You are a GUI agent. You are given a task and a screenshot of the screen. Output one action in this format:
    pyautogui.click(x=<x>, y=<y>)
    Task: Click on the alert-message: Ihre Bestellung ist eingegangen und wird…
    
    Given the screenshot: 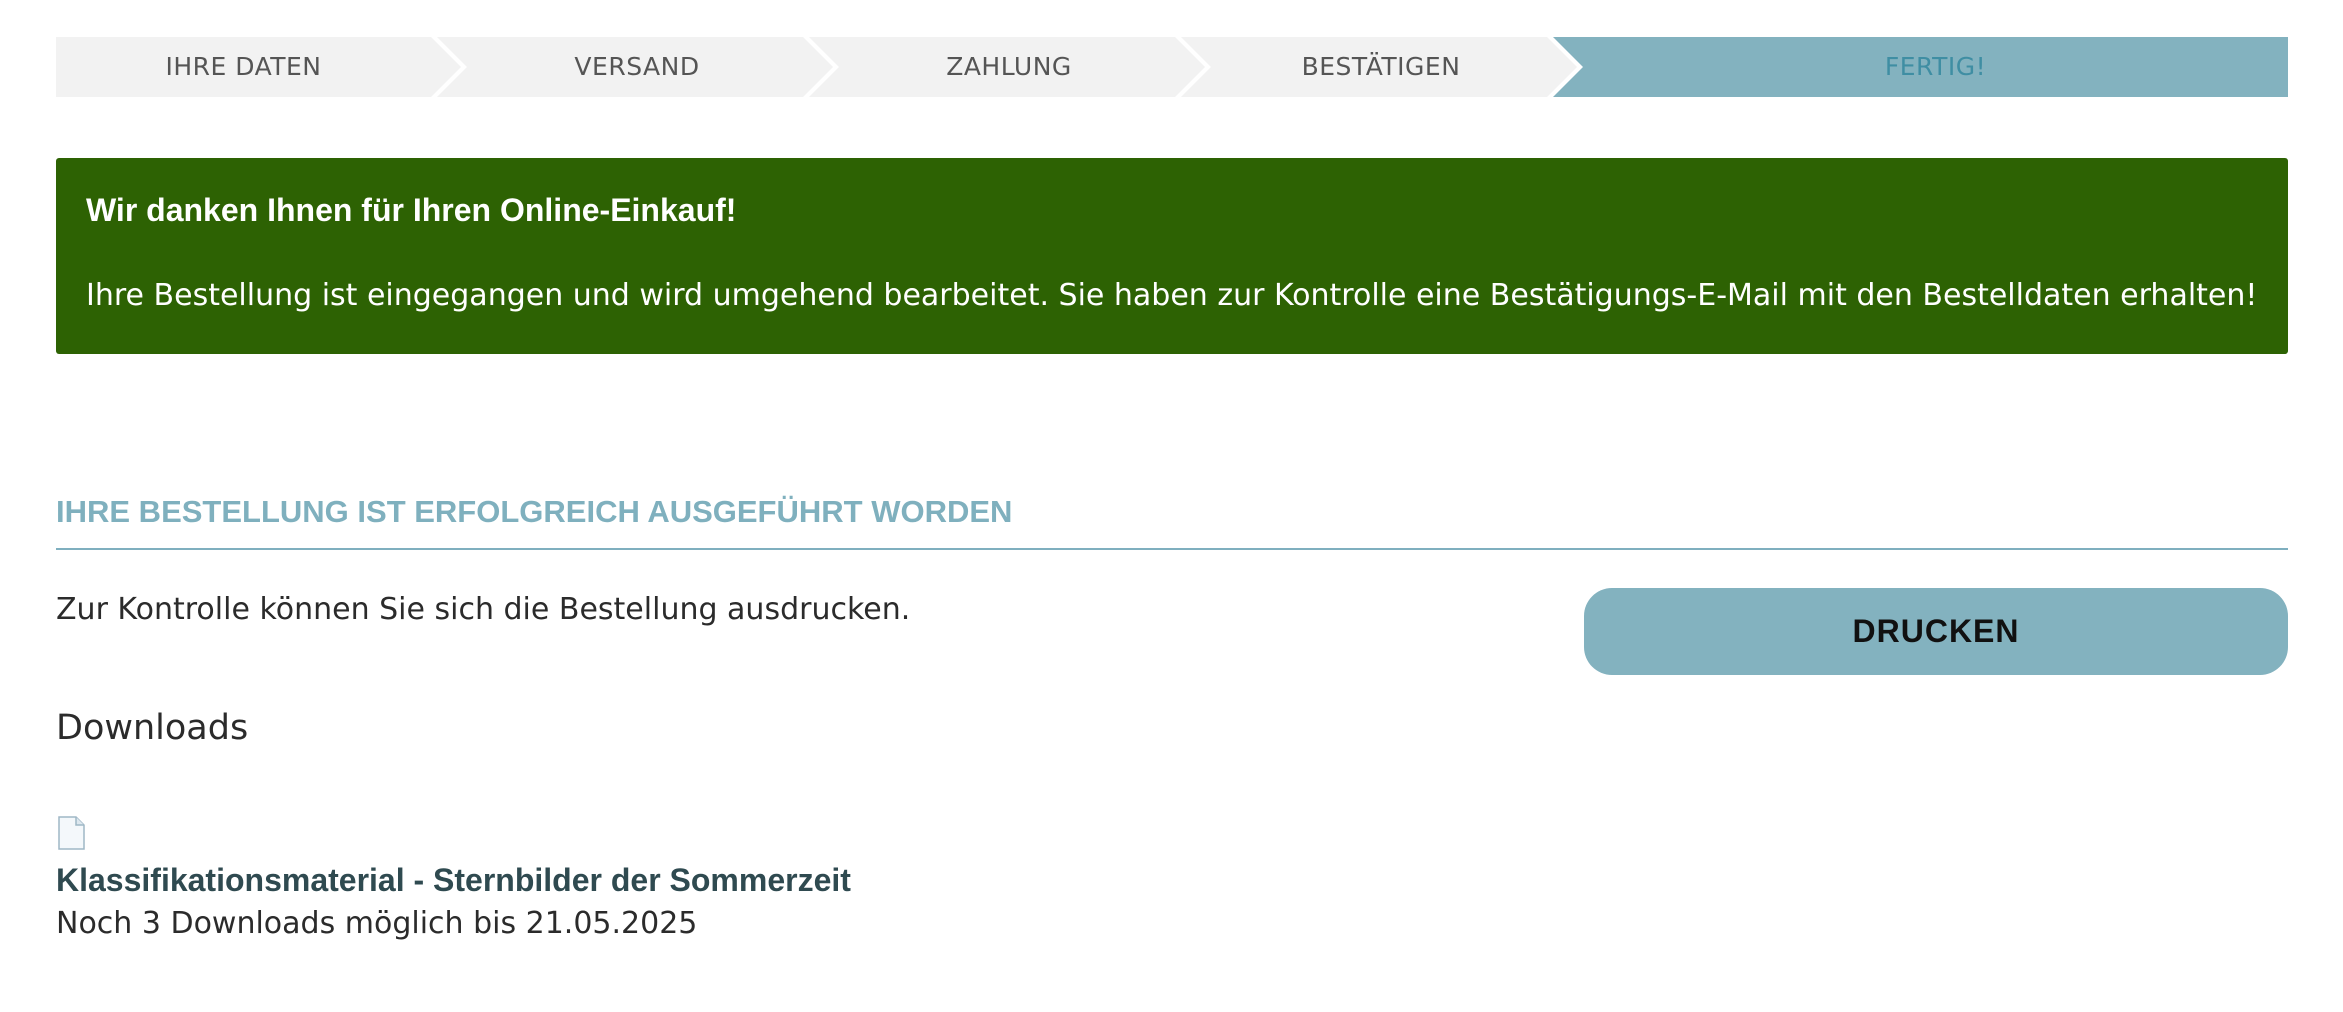 What is the action you would take?
    pyautogui.click(x=1172, y=295)
    